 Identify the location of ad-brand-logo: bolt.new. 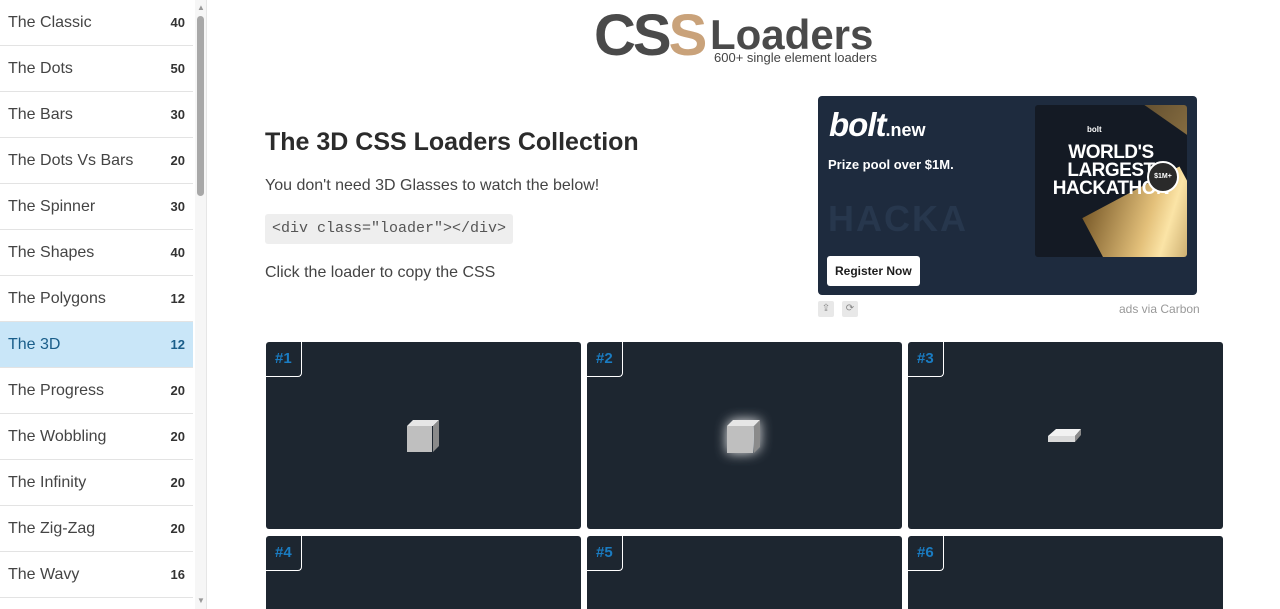
(877, 125).